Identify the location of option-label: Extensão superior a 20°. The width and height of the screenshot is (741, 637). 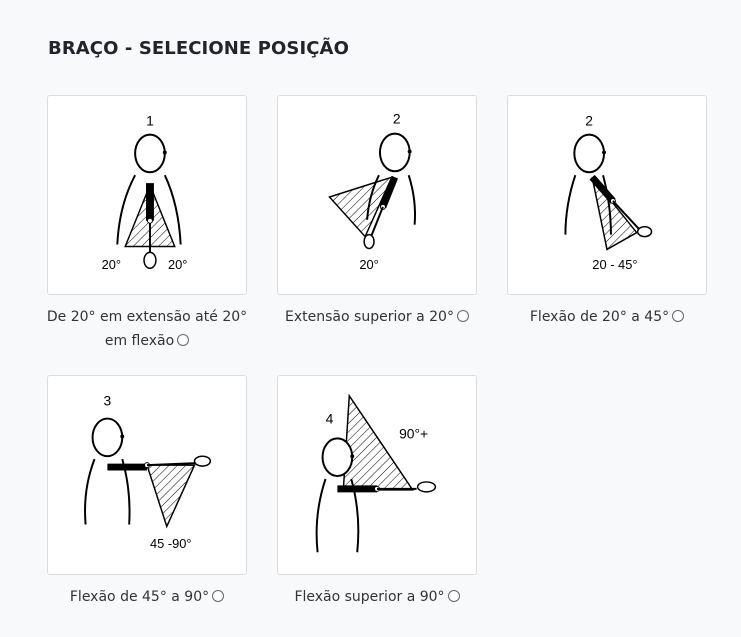
(377, 317).